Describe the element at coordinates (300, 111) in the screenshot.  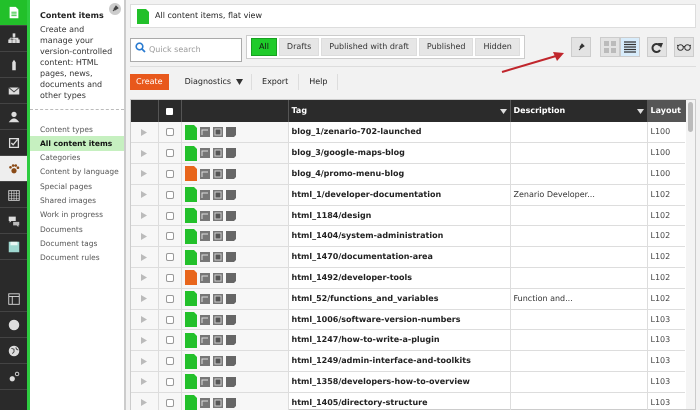
I see `column-header: Tag` at that location.